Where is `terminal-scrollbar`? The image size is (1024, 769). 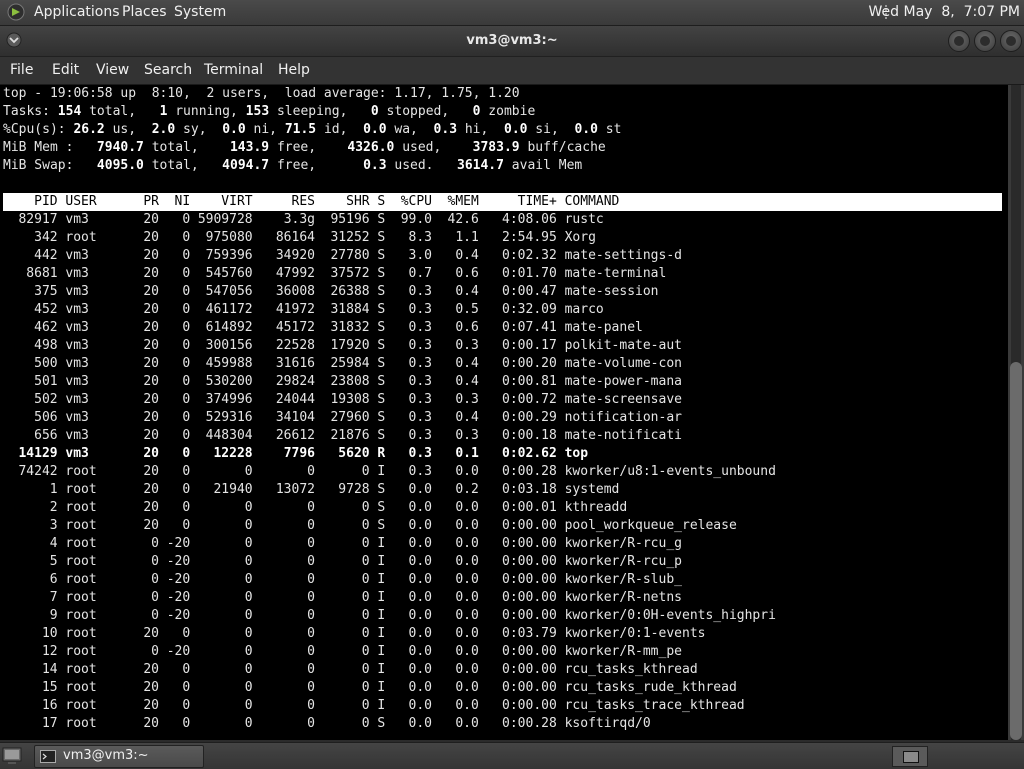 terminal-scrollbar is located at coordinates (1016, 412).